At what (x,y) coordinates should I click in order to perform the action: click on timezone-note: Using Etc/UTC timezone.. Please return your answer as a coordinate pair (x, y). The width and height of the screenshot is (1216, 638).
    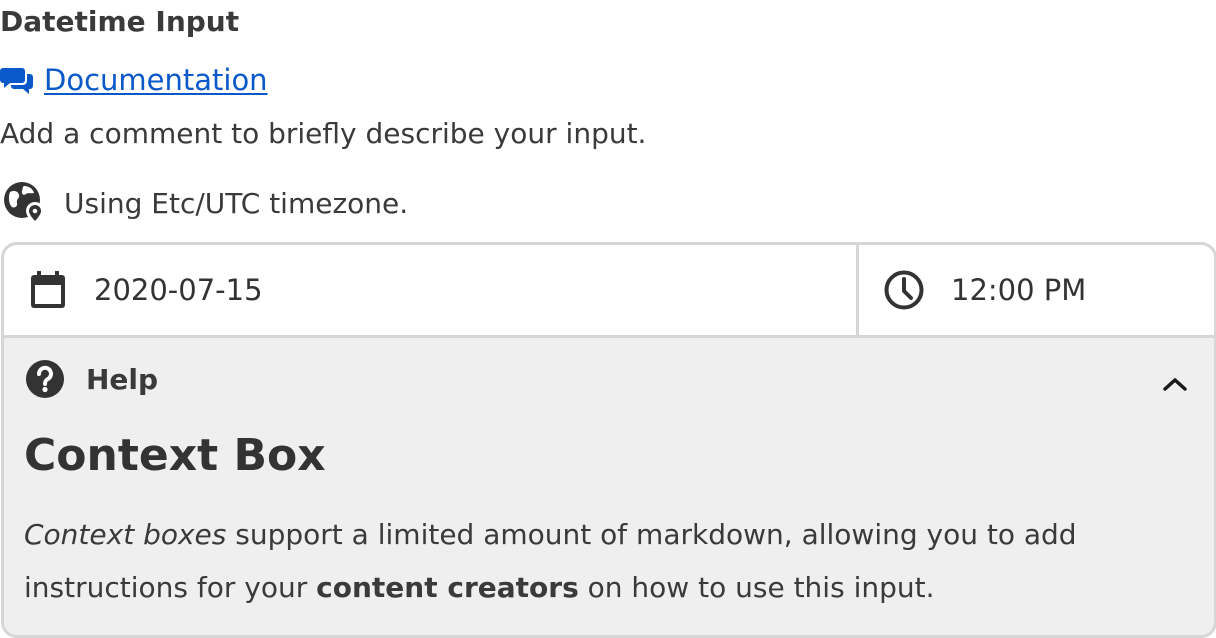
    Looking at the image, I should click on (205, 203).